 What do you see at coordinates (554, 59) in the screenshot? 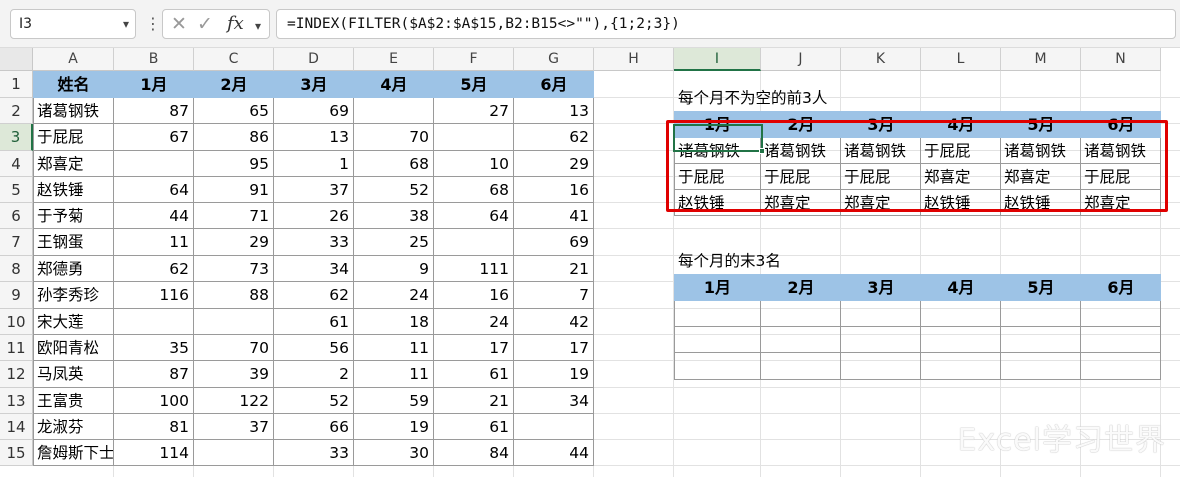
I see `column-header-G: G` at bounding box center [554, 59].